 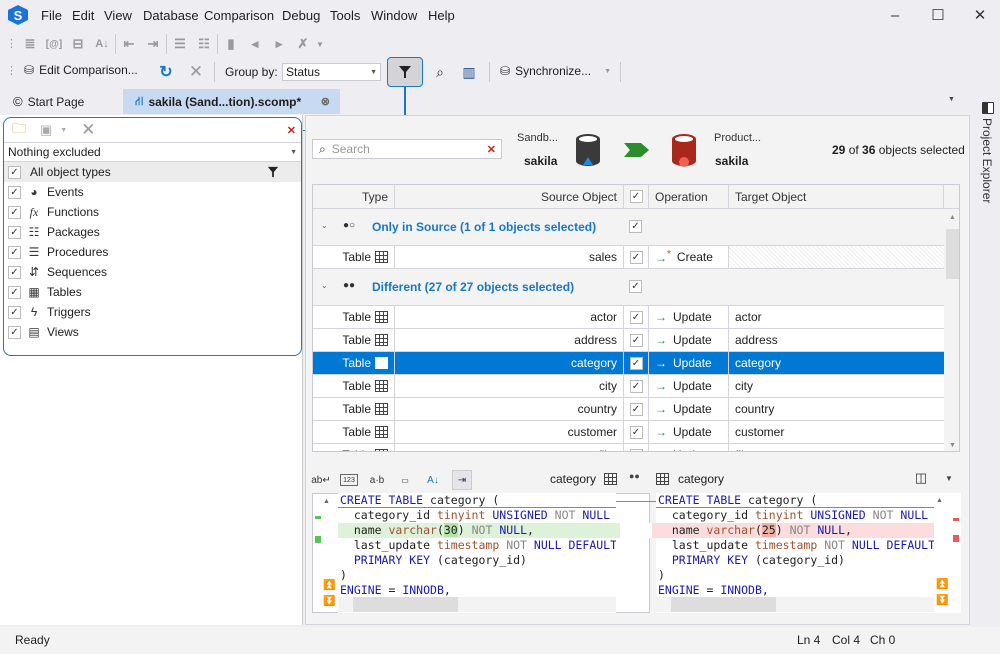 I want to click on filter-preset-select: Nothing excluded ▼, so click(x=152, y=152).